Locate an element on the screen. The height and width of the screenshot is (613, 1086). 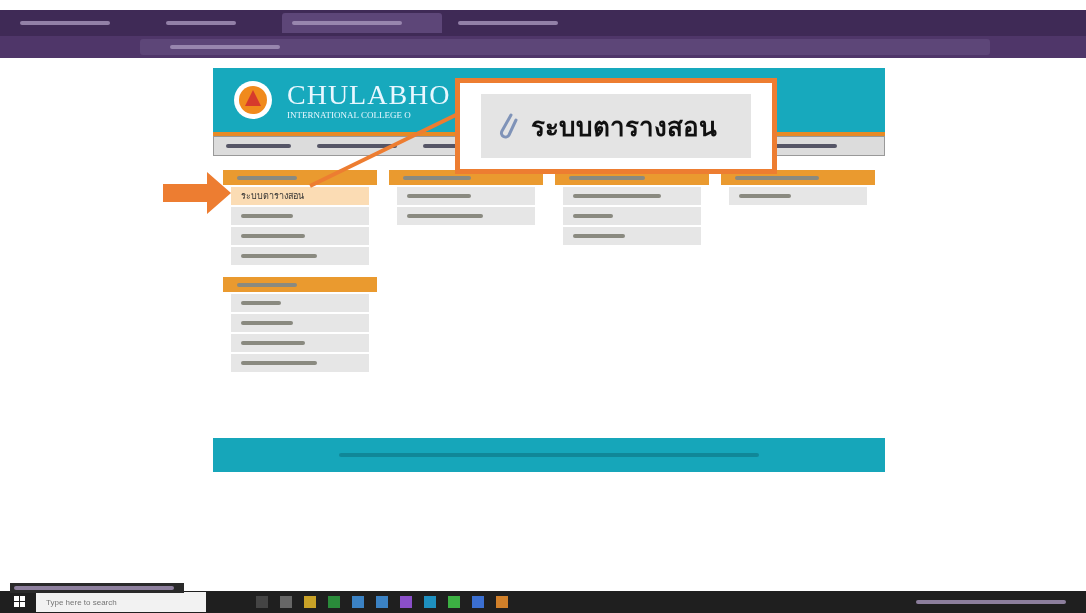
college-name: CHULABHO is located at coordinates (369, 95).